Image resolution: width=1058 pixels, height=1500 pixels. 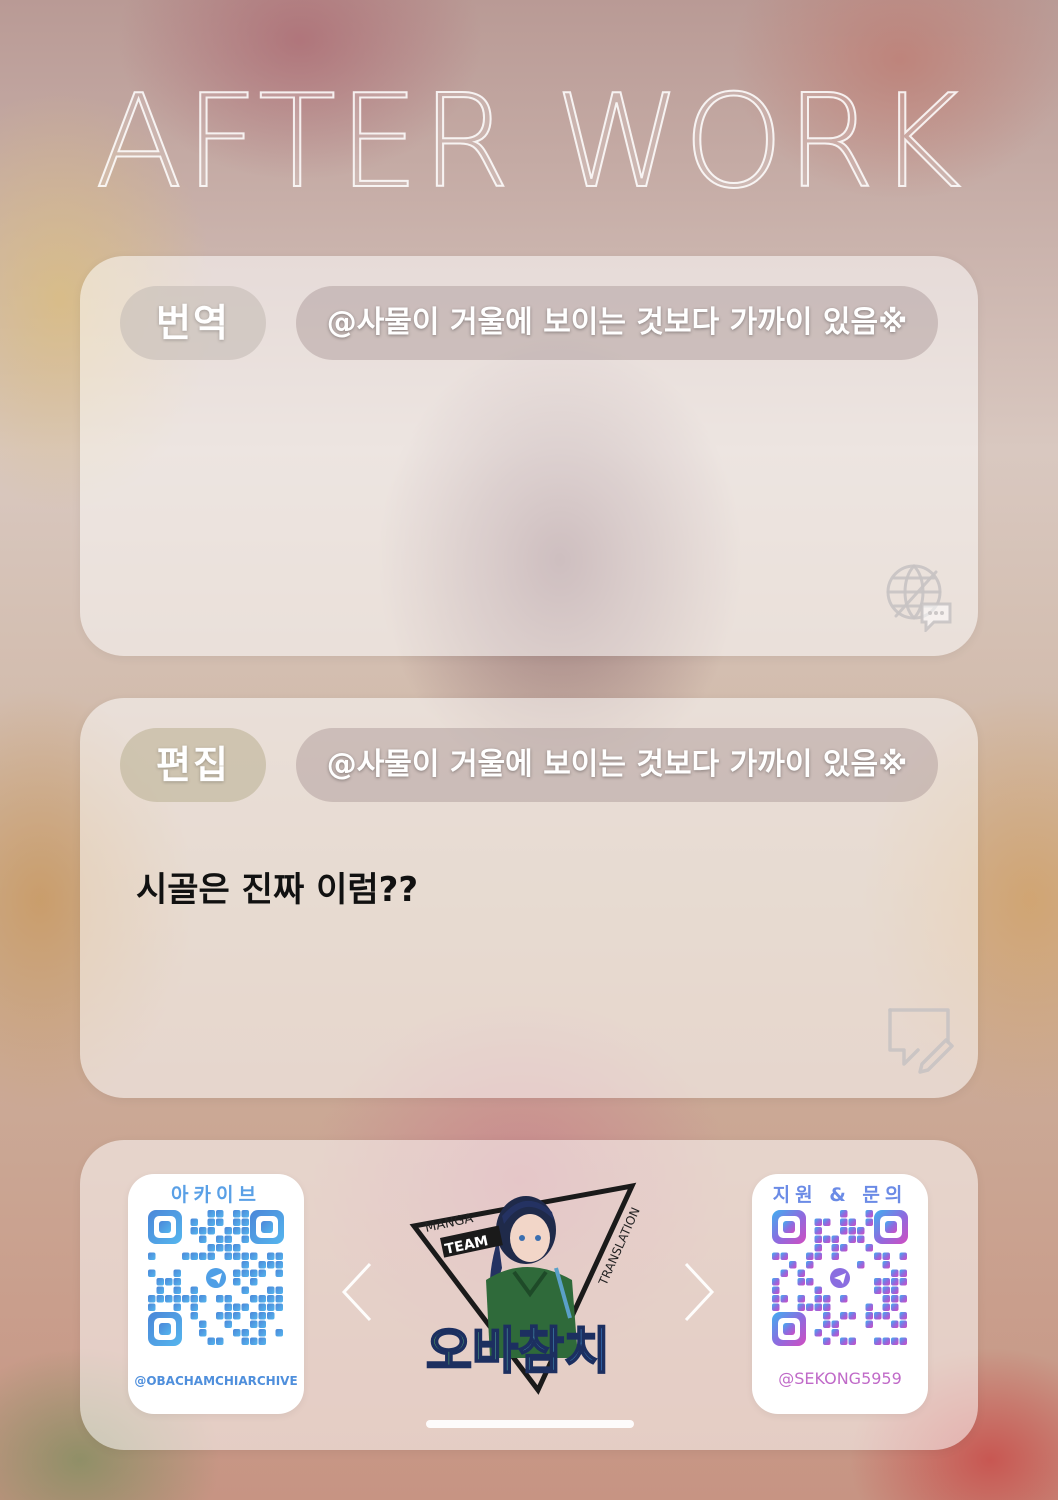 I want to click on contact-qr-card: 지원 & 문의 @SEKONG5959, so click(x=840, y=1294).